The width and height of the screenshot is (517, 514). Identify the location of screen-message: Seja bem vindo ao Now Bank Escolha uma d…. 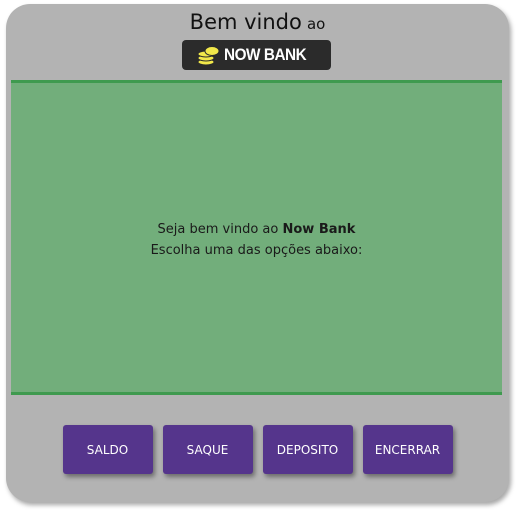
(256, 240).